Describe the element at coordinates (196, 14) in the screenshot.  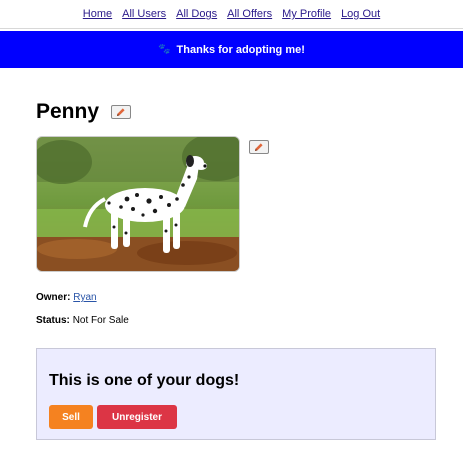
I see `nav-all-dogs-link: All Dogs` at that location.